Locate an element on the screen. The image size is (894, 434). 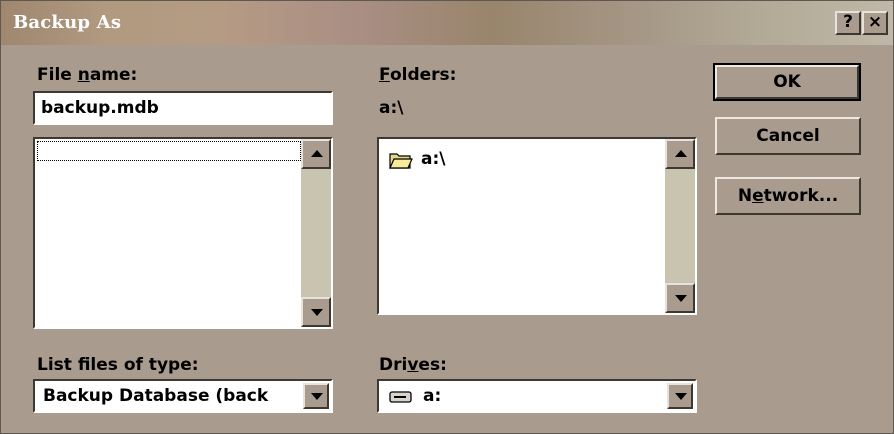
folder-list-scroll-up-button is located at coordinates (680, 154).